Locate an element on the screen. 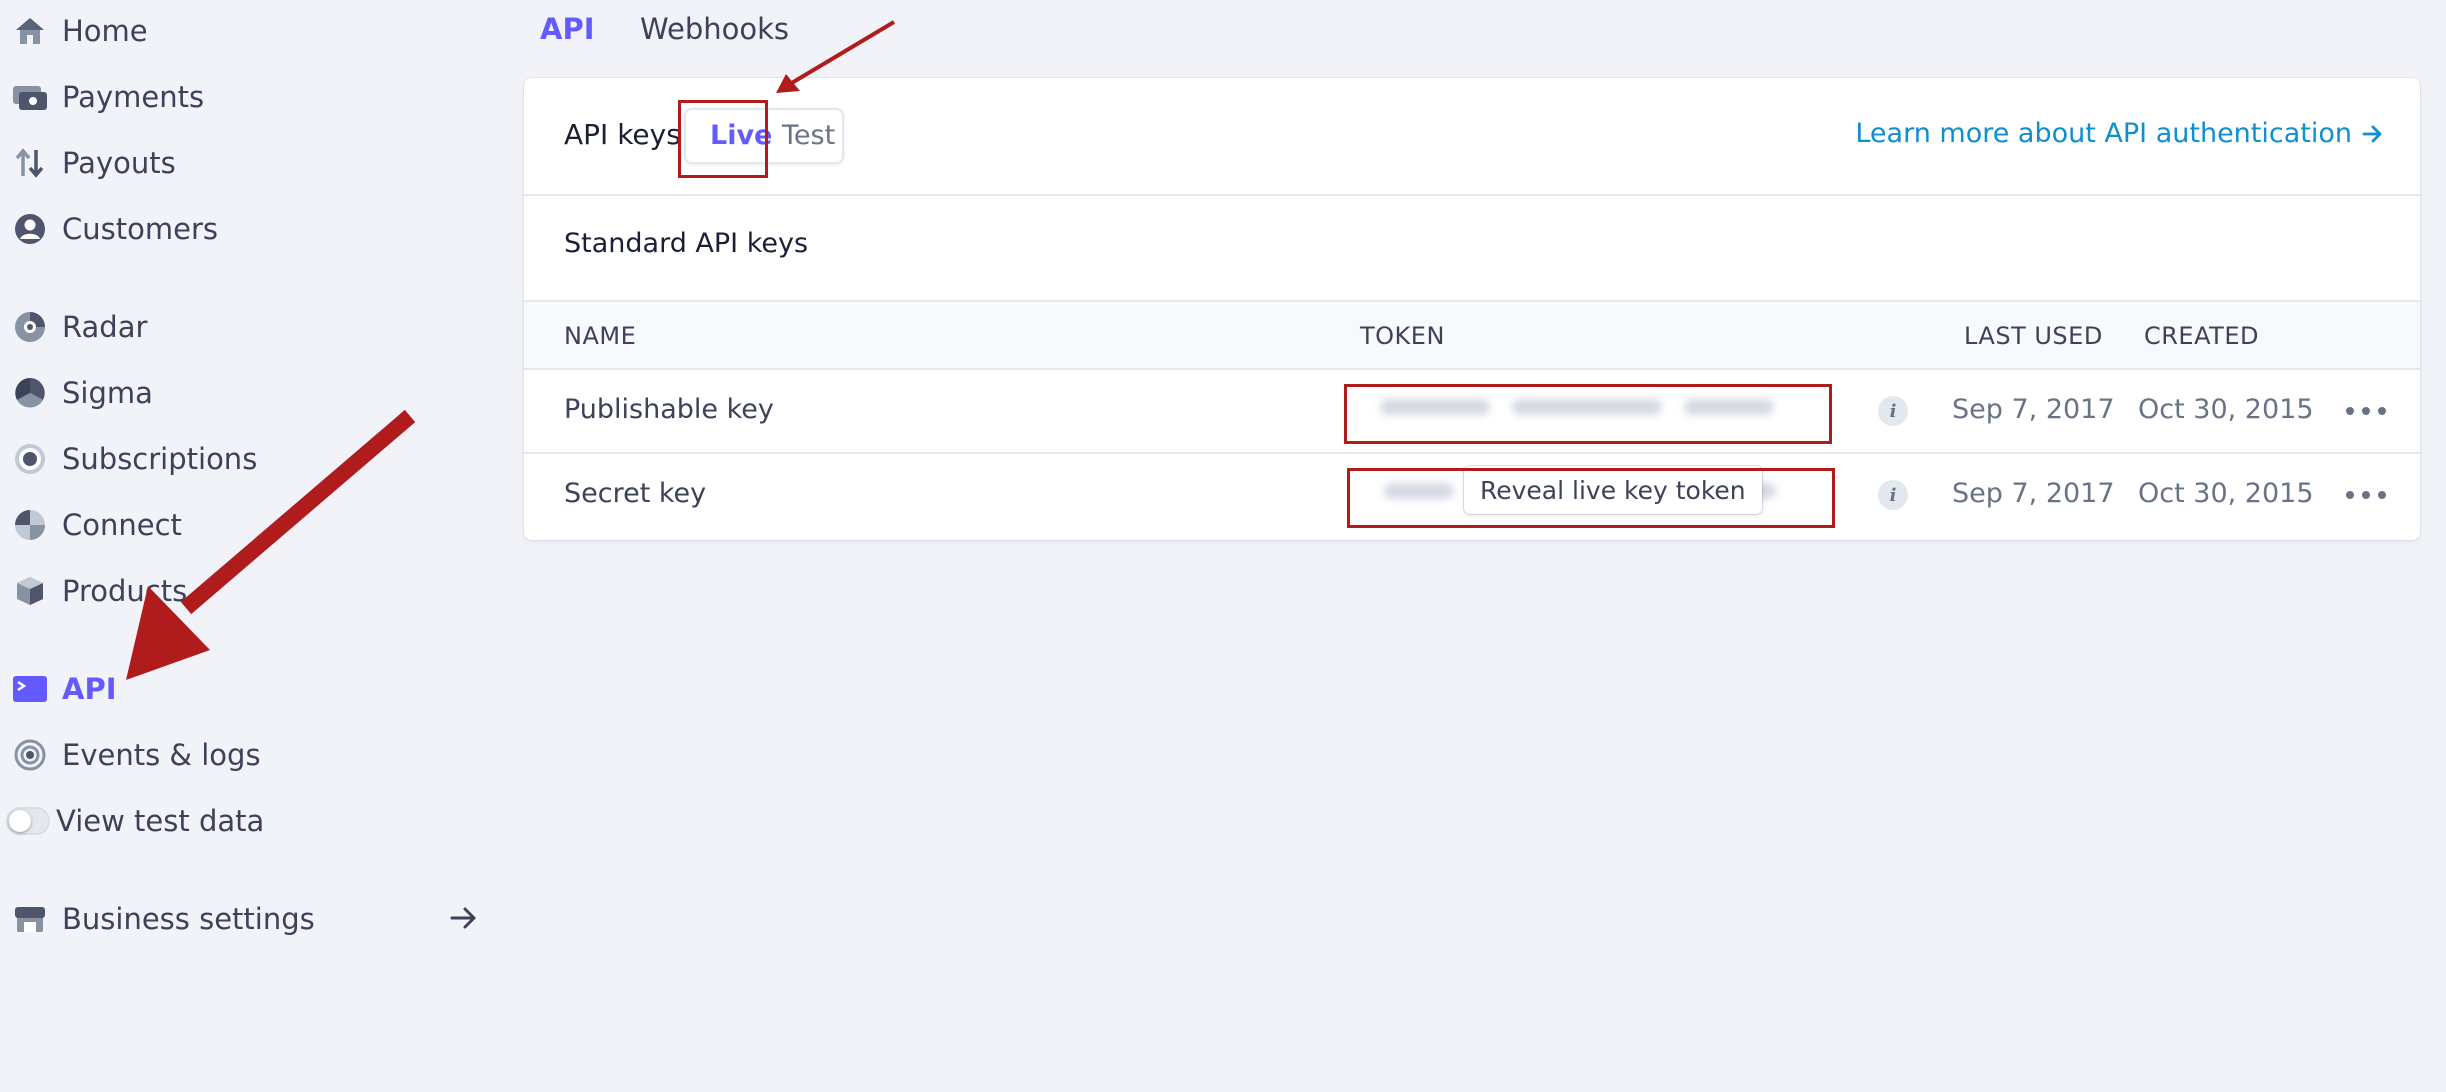 The width and height of the screenshot is (2446, 1092). sidebar-item-label: Sigma is located at coordinates (107, 393).